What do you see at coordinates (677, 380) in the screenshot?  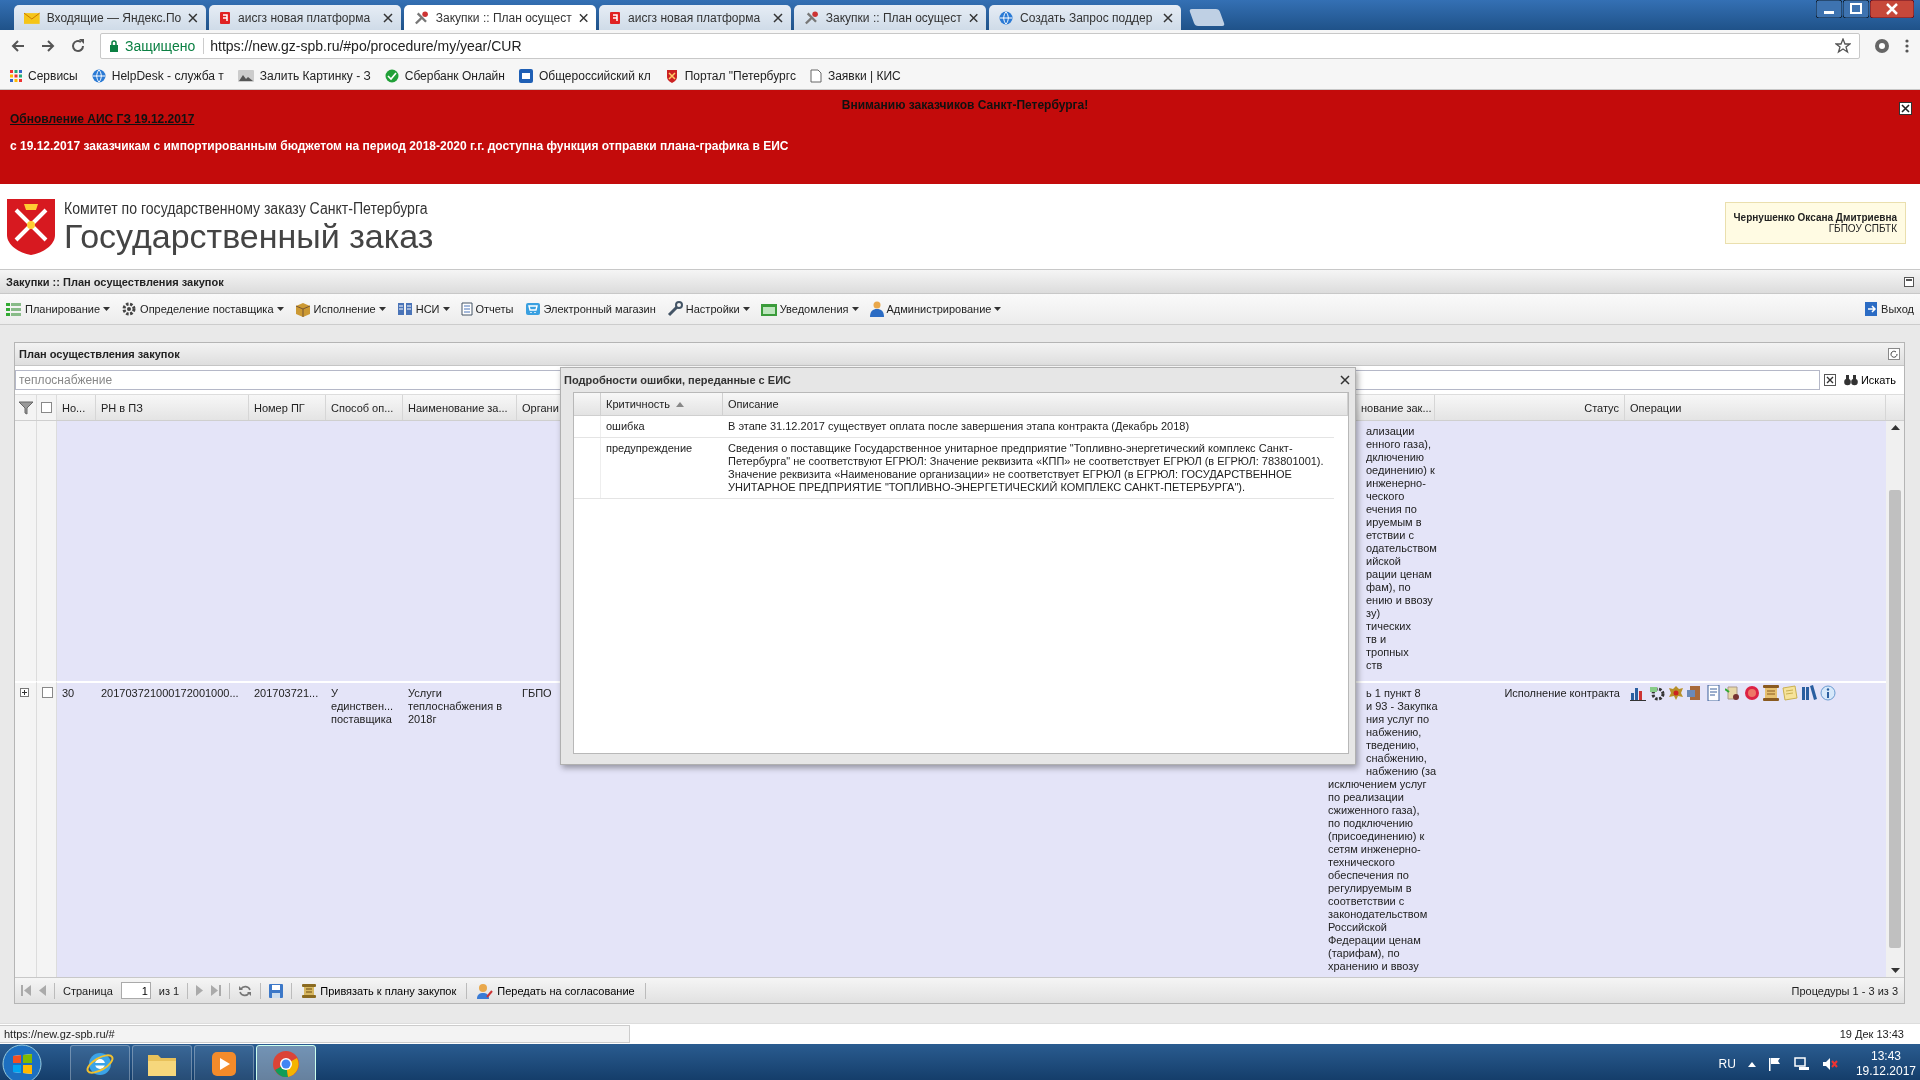 I see `dialog-title: Подробности ошибки, переданные с ЕИС` at bounding box center [677, 380].